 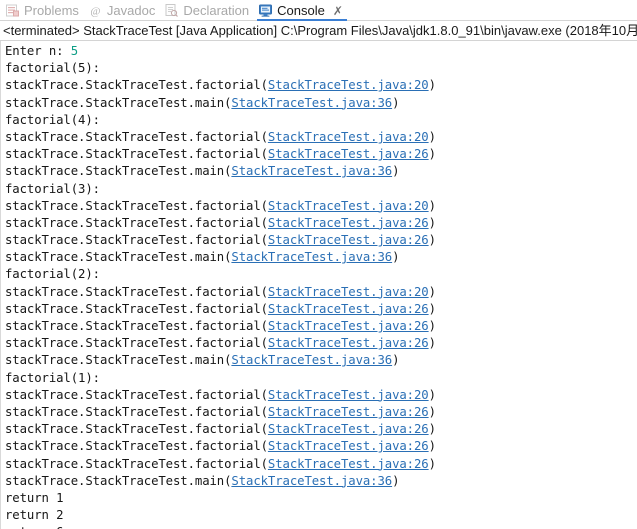 I want to click on console-text: factorial(2):, so click(x=52, y=274).